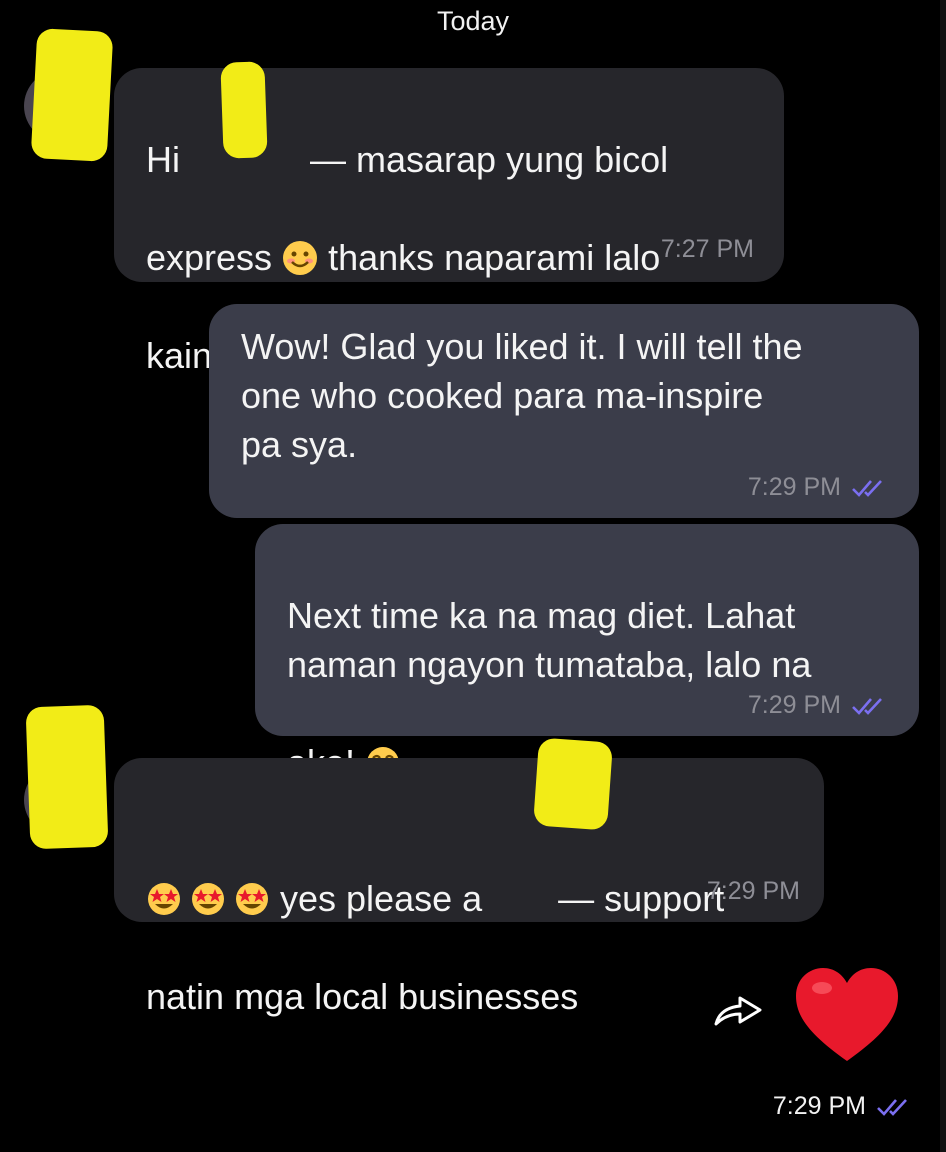  Describe the element at coordinates (738, 1010) in the screenshot. I see `forward-icon` at that location.